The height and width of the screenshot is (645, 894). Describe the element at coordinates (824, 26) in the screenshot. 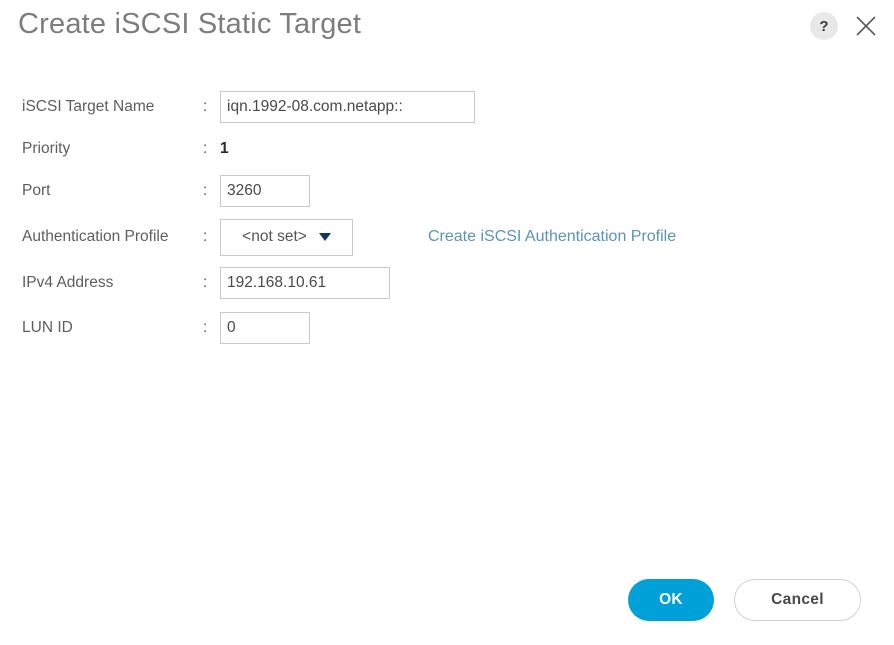

I see `help-icon: ?` at that location.